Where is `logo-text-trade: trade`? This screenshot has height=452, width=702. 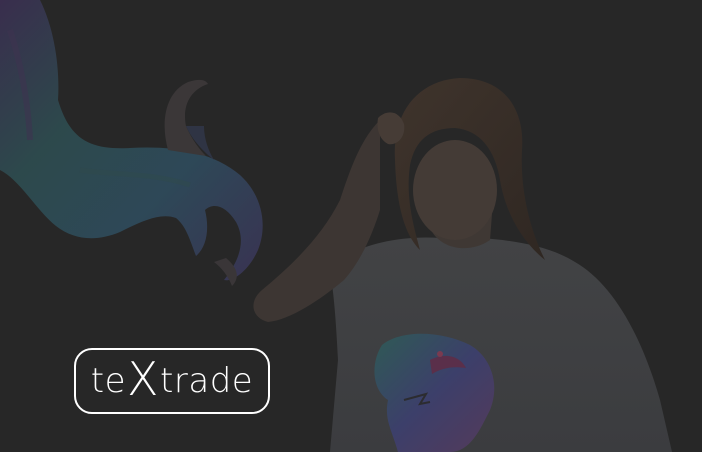 logo-text-trade: trade is located at coordinates (207, 381).